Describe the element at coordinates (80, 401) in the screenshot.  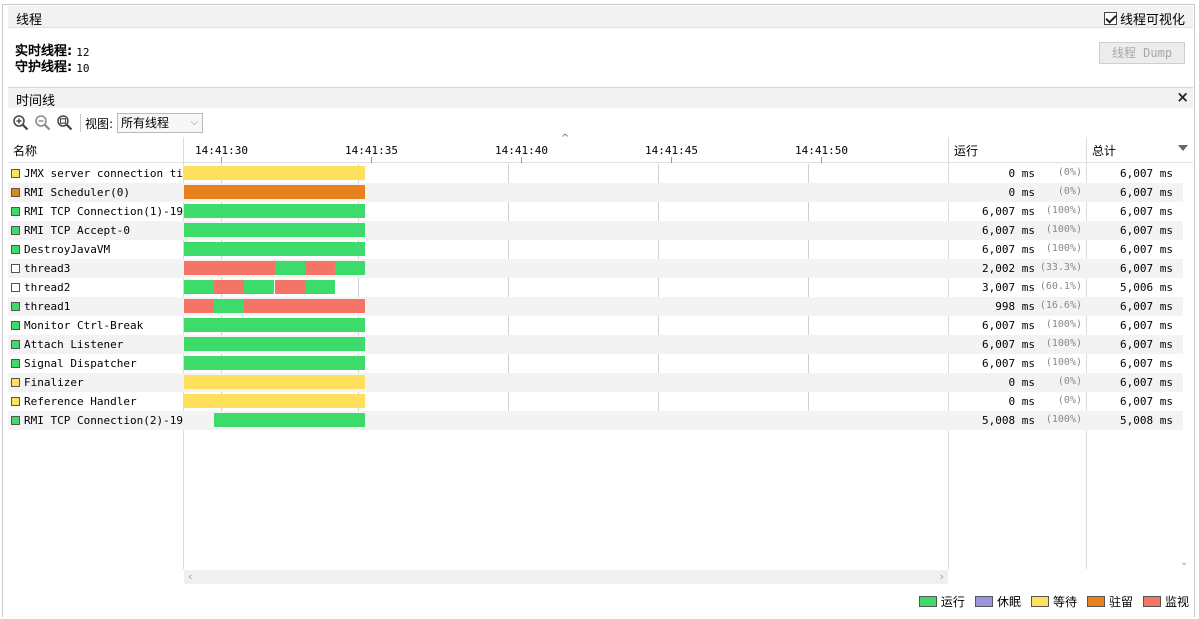
I see `thread-name: Reference Handler` at that location.